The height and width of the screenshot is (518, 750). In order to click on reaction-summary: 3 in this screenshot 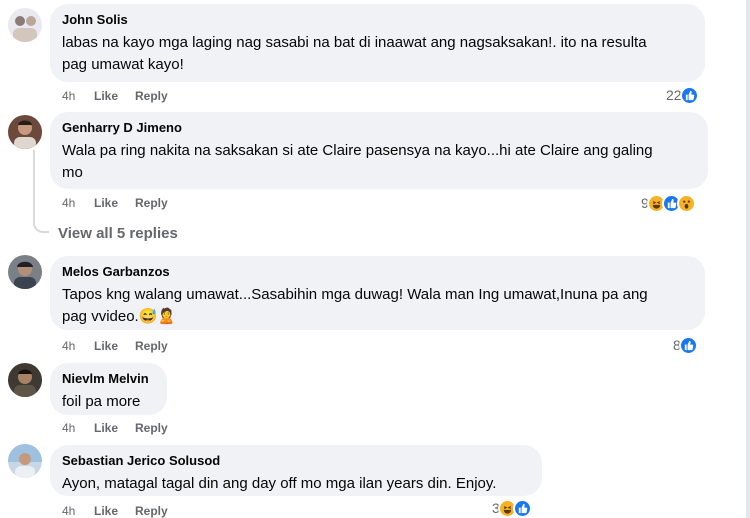, I will do `click(512, 507)`.